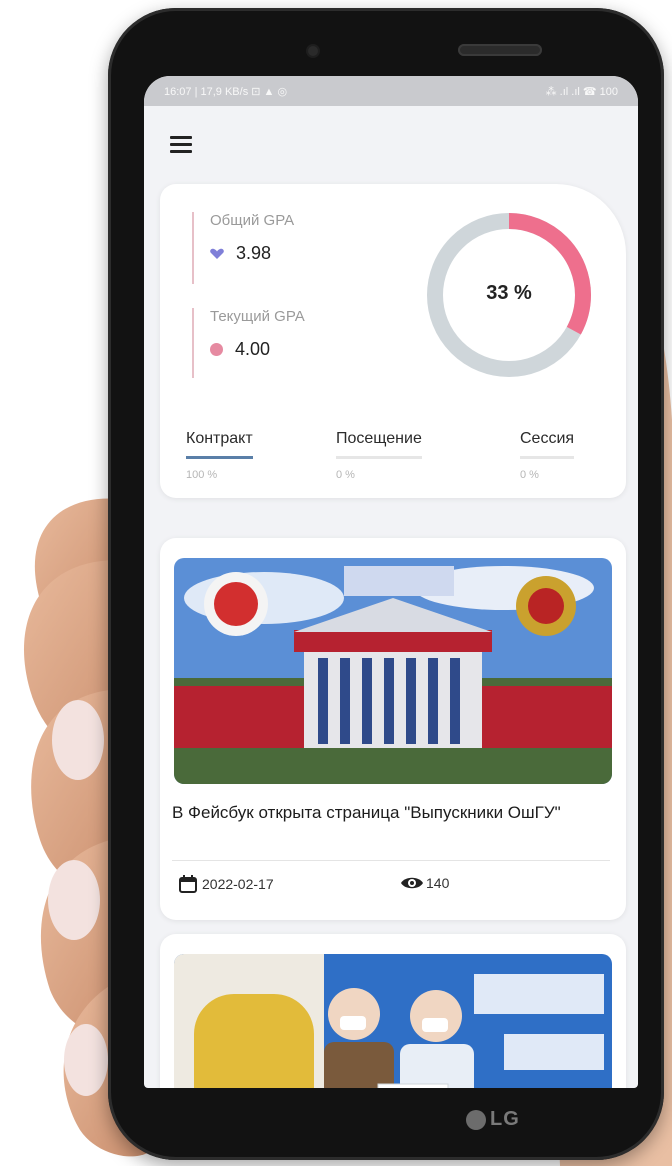 Image resolution: width=672 pixels, height=1166 pixels. Describe the element at coordinates (313, 51) in the screenshot. I see `front-camera` at that location.